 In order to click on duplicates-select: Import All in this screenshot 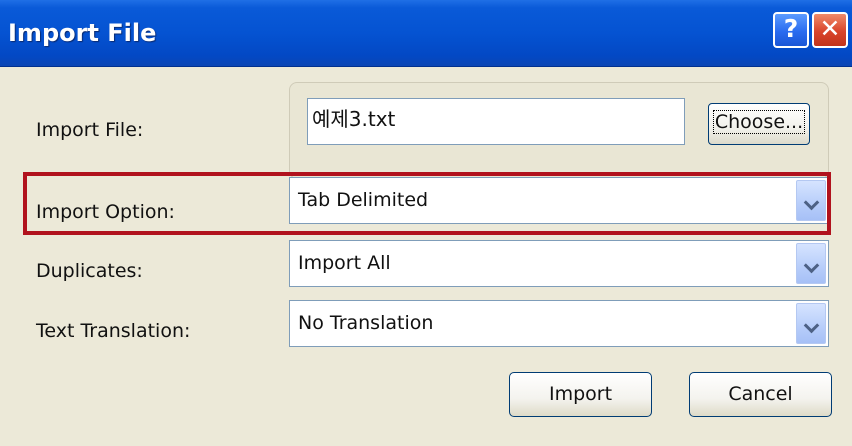, I will do `click(559, 263)`.